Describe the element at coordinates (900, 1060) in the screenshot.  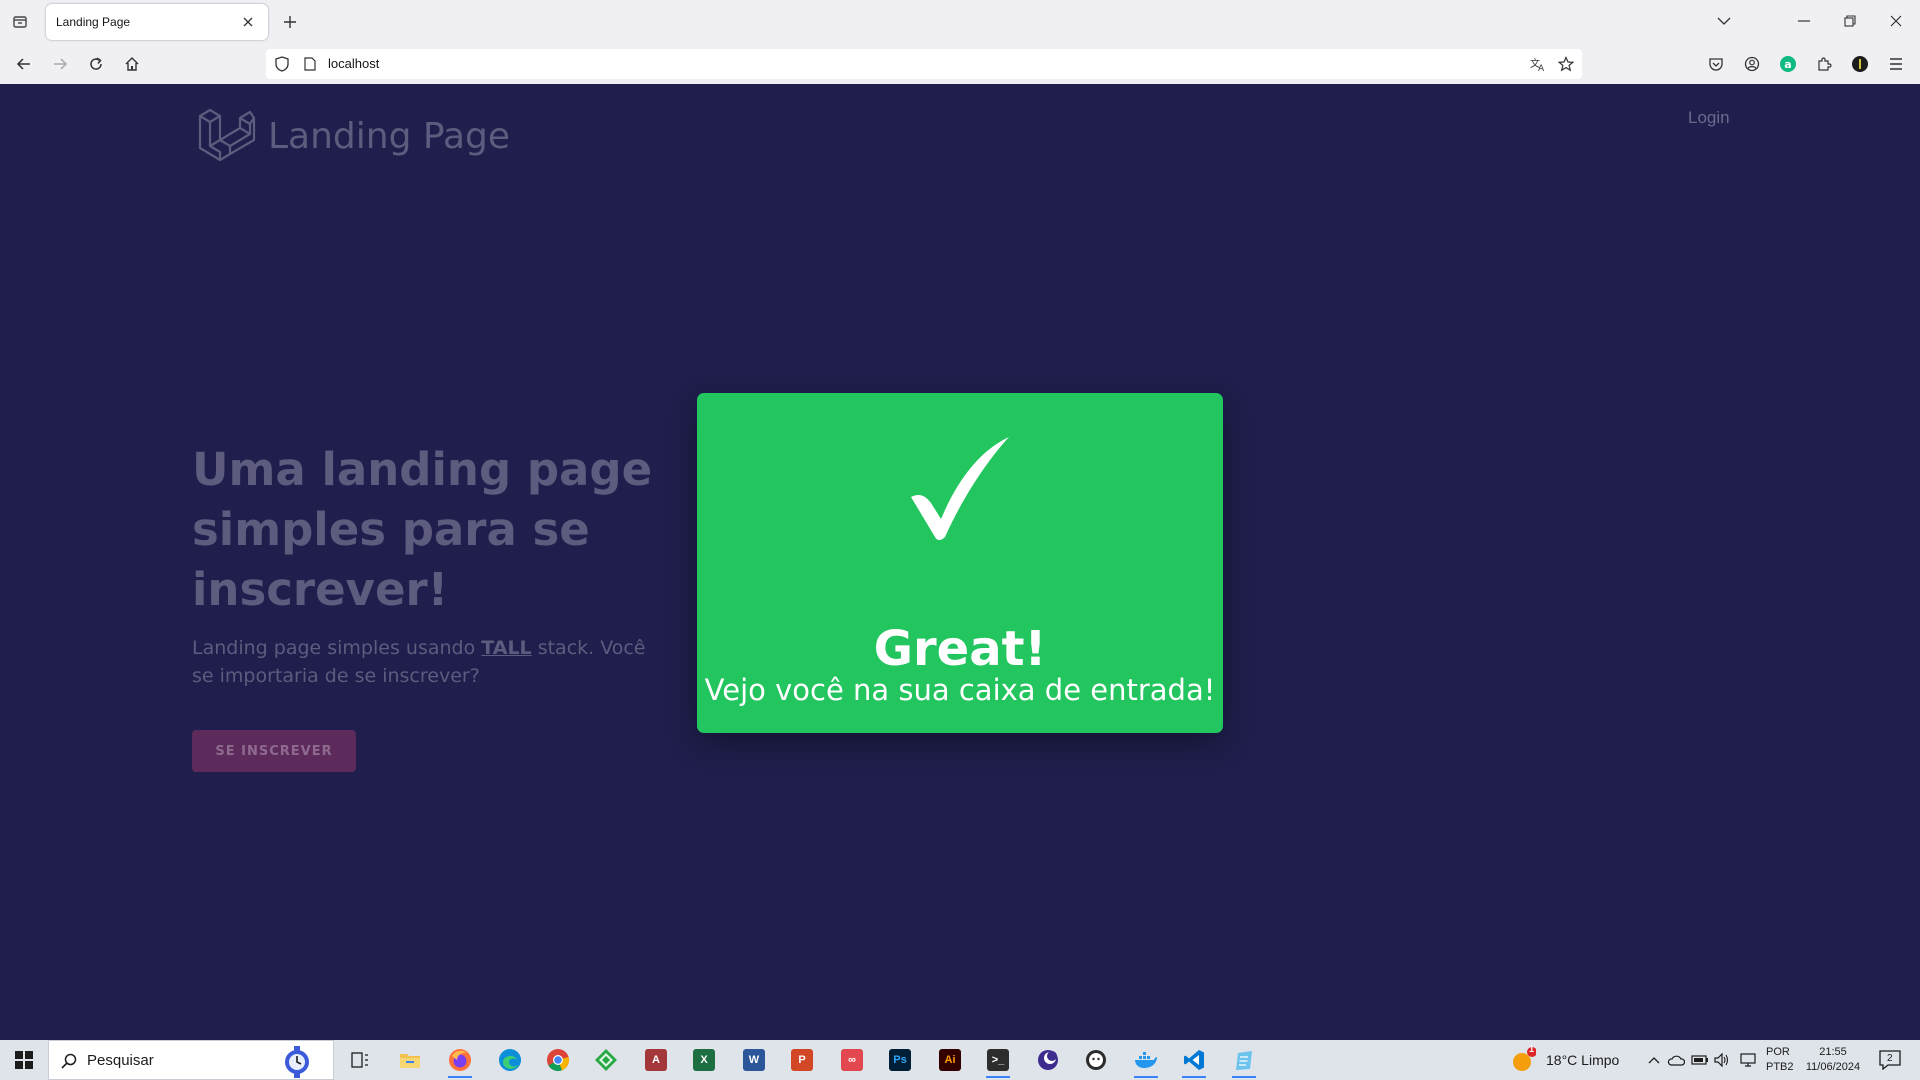
I see `photoshop-icon: Ps` at that location.